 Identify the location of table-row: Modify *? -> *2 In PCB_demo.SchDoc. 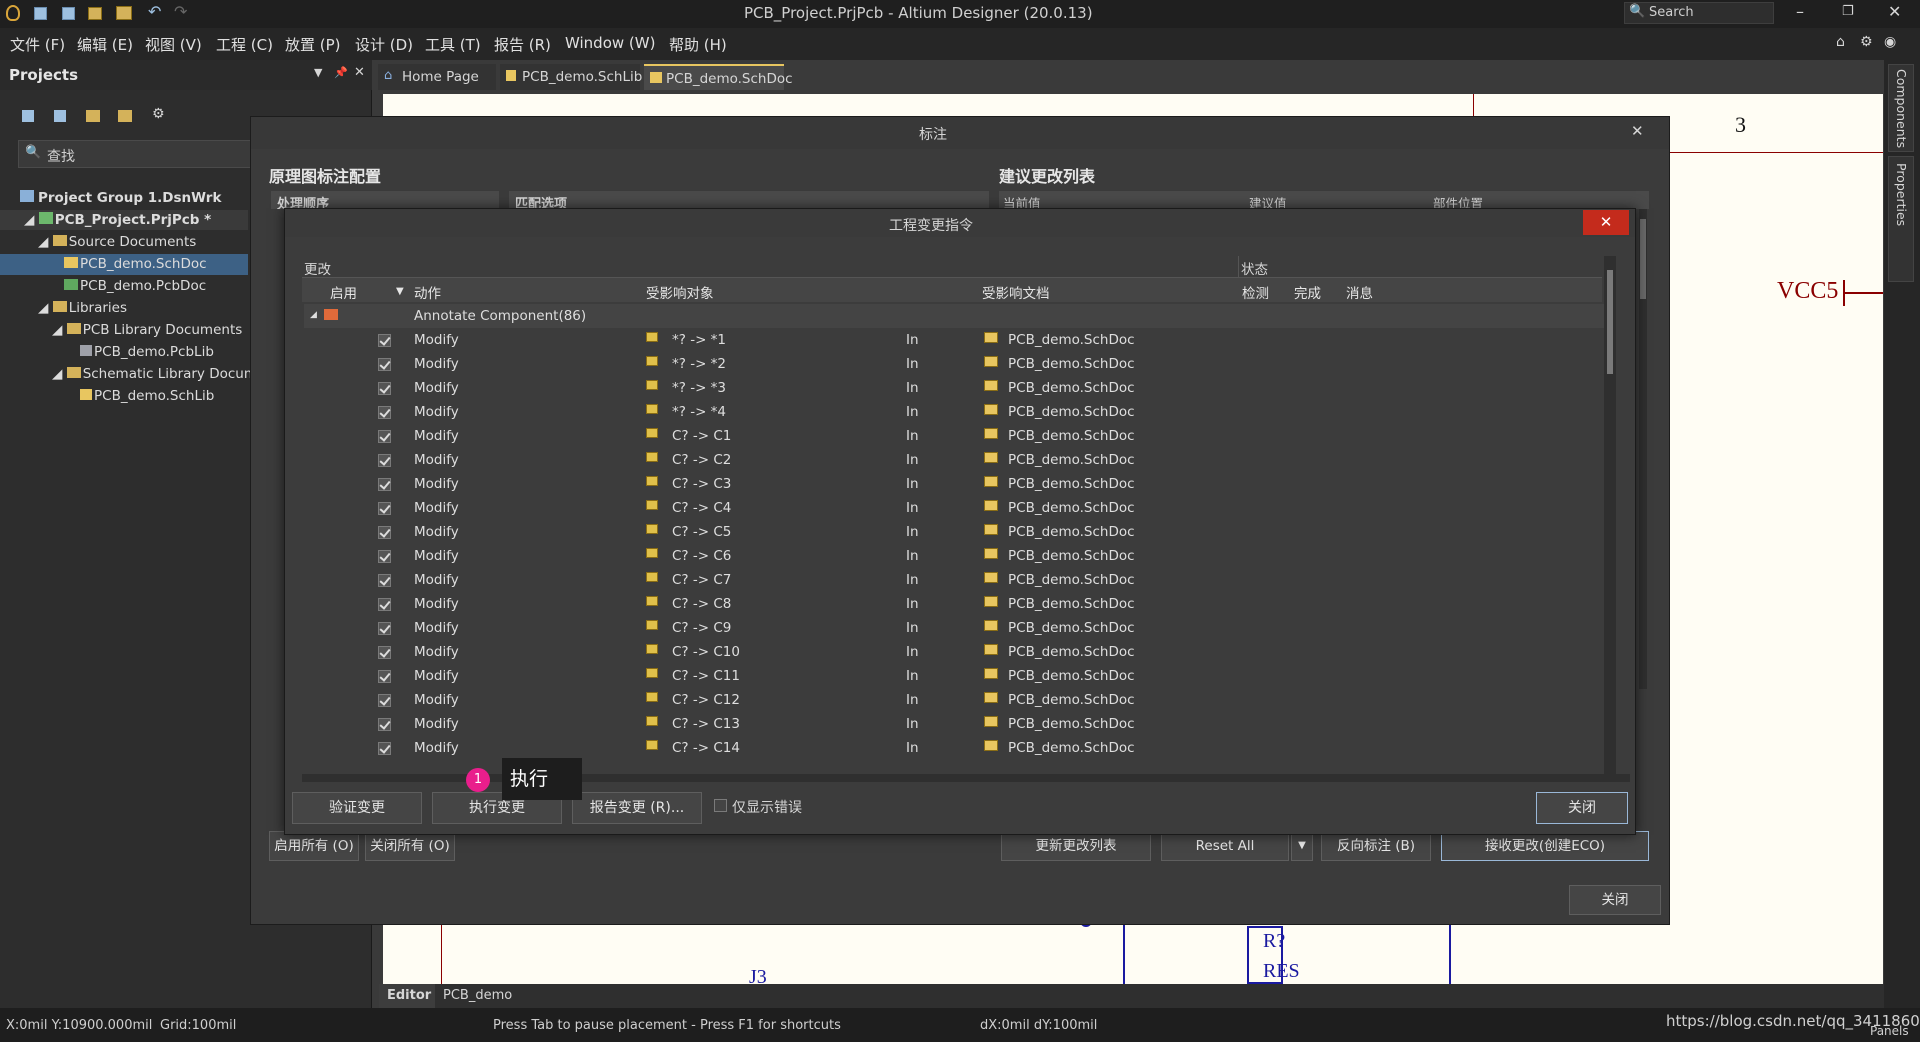
(954, 364).